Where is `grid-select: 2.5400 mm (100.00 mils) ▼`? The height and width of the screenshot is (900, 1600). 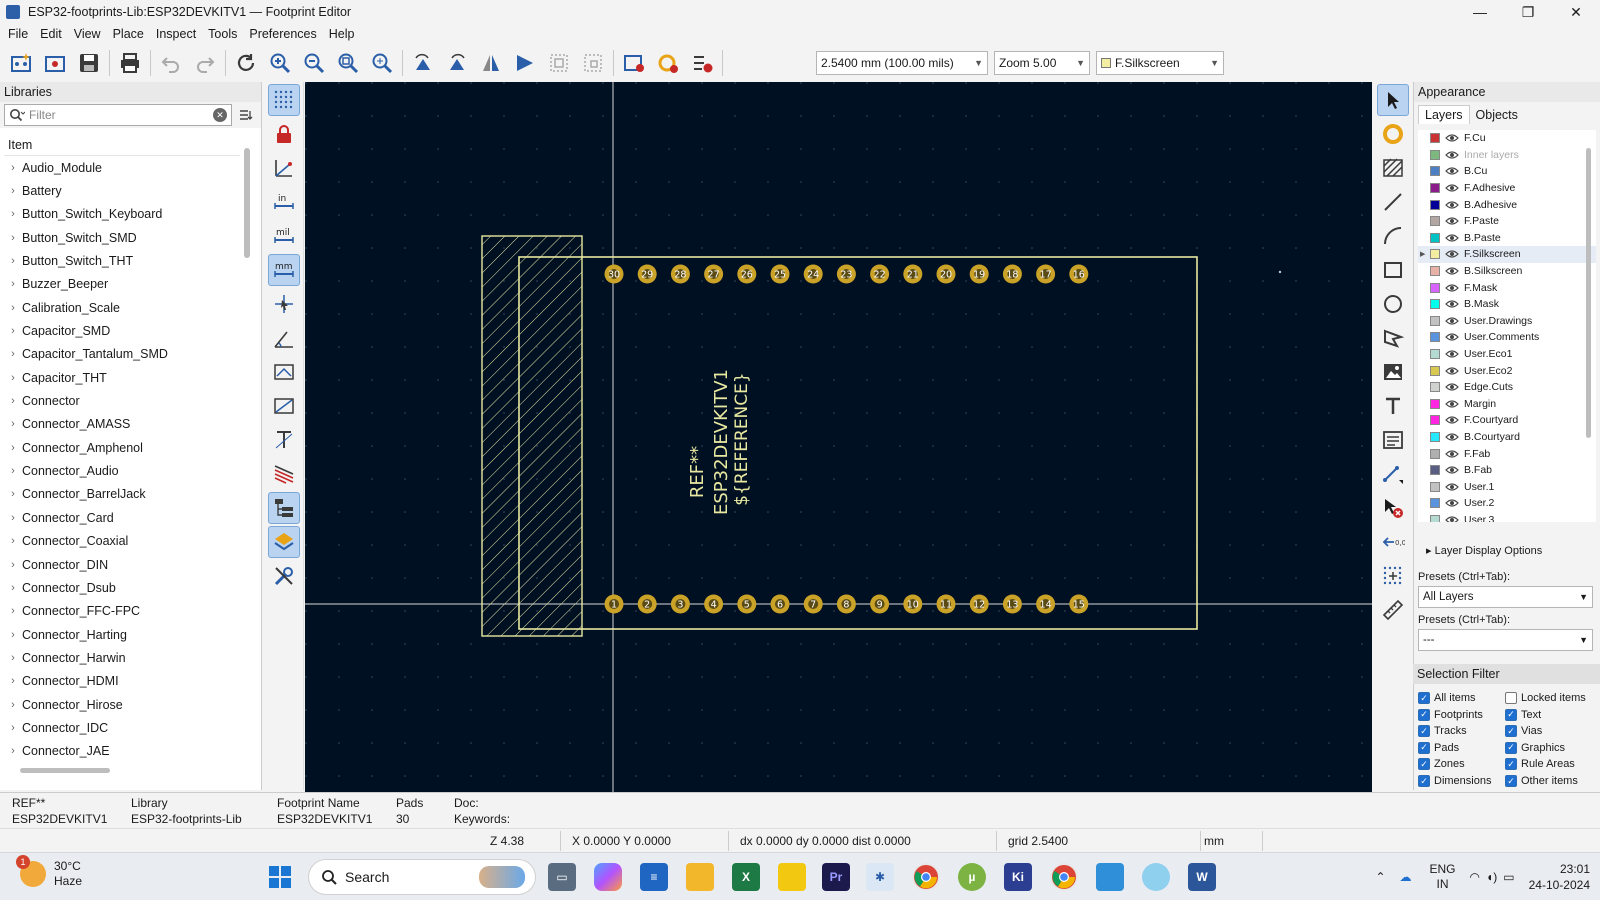 grid-select: 2.5400 mm (100.00 mils) ▼ is located at coordinates (902, 63).